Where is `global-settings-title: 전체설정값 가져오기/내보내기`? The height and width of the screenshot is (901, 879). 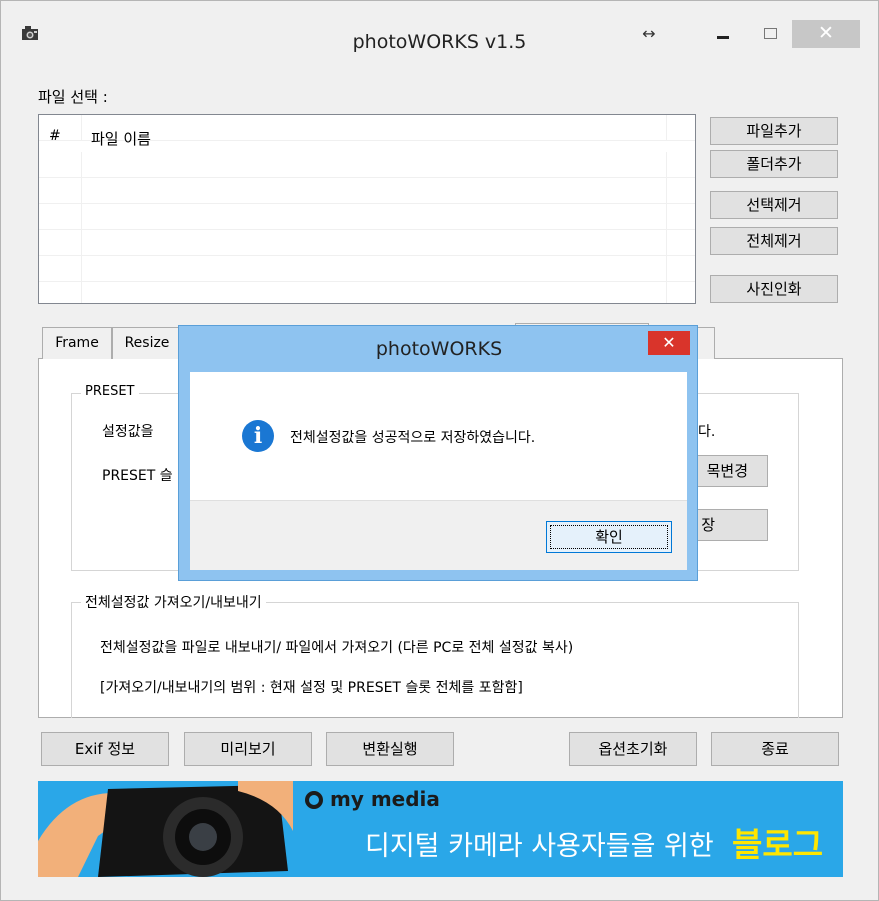 global-settings-title: 전체설정값 가져오기/내보내기 is located at coordinates (173, 602).